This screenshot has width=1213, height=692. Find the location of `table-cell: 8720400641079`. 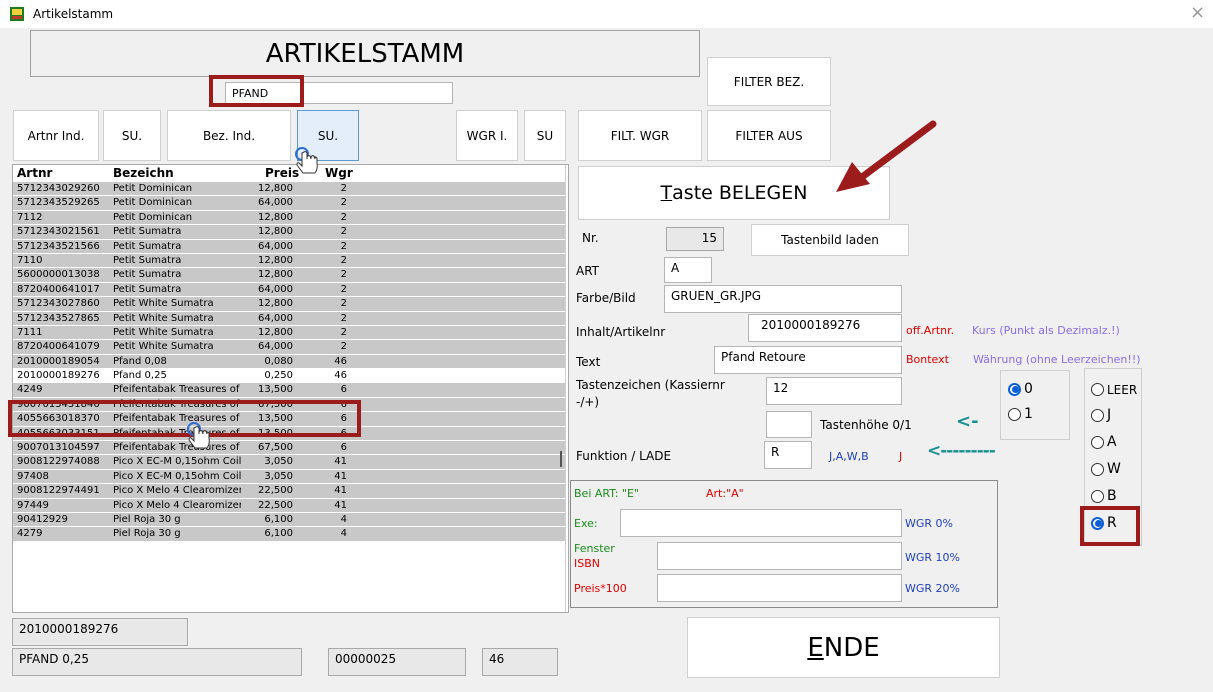

table-cell: 8720400641079 is located at coordinates (58, 347).